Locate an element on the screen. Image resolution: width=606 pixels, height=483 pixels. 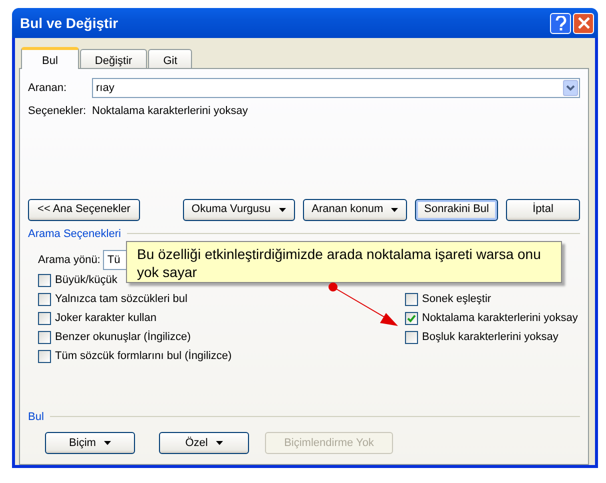
checkbox-label: Benzer okunuşlar (İngilizce) is located at coordinates (123, 338).